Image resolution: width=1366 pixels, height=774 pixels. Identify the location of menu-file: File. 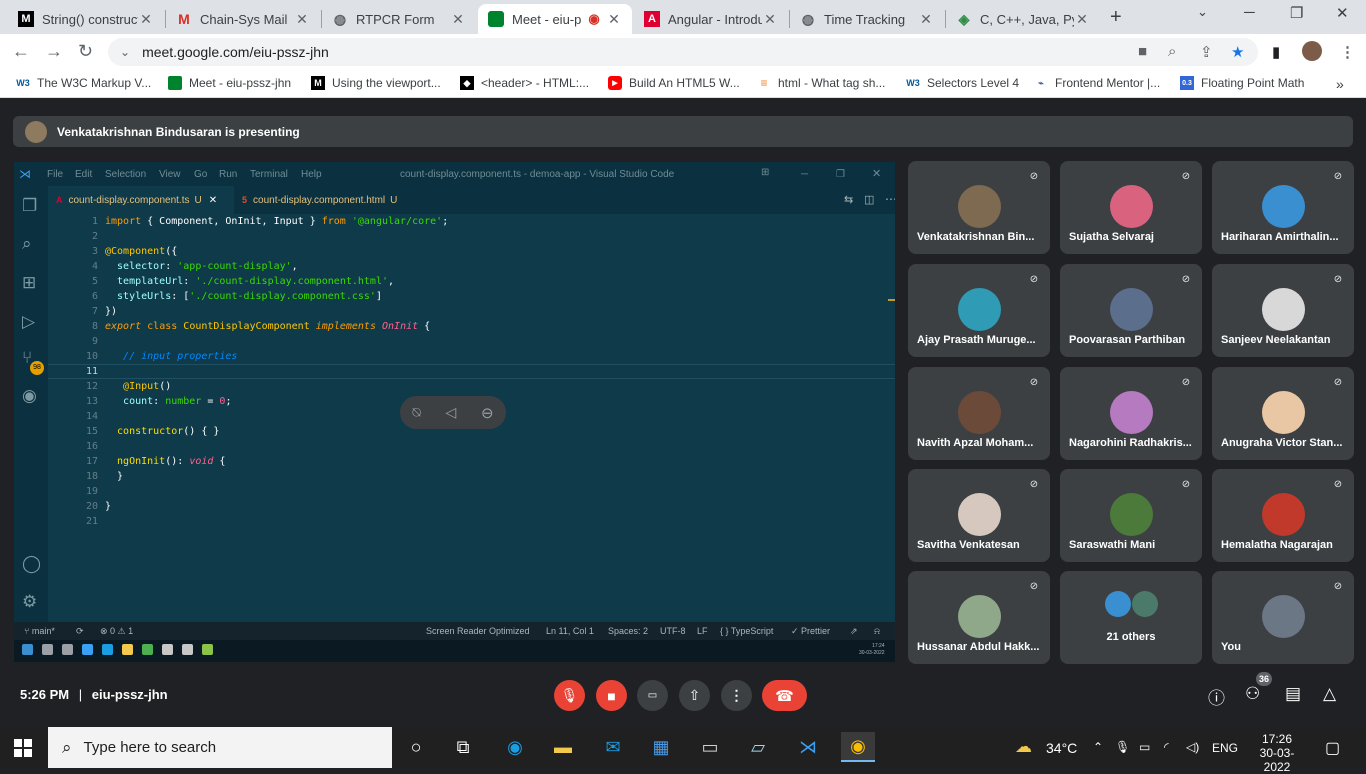
(55, 174).